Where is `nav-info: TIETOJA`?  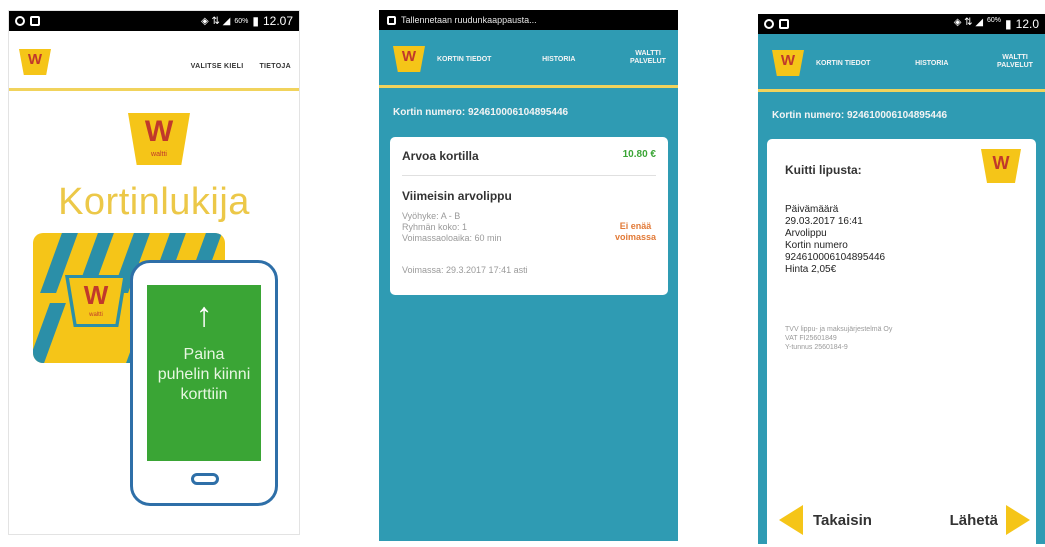
nav-info: TIETOJA is located at coordinates (275, 66).